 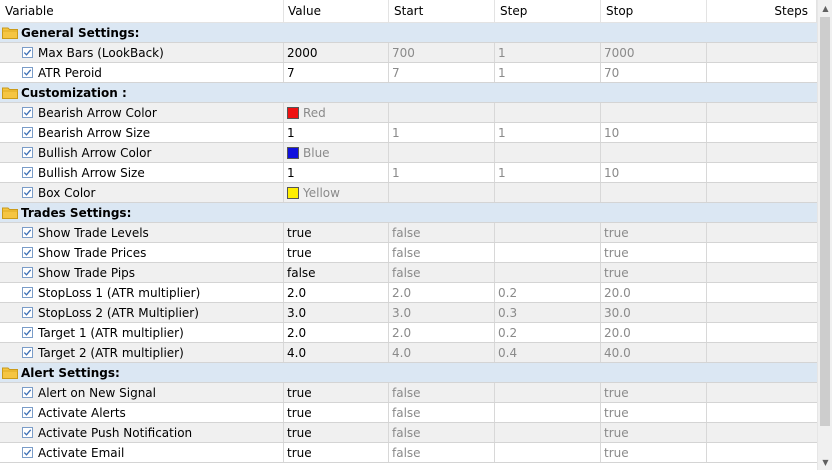 I want to click on value-cell: 3.0, so click(x=336, y=312).